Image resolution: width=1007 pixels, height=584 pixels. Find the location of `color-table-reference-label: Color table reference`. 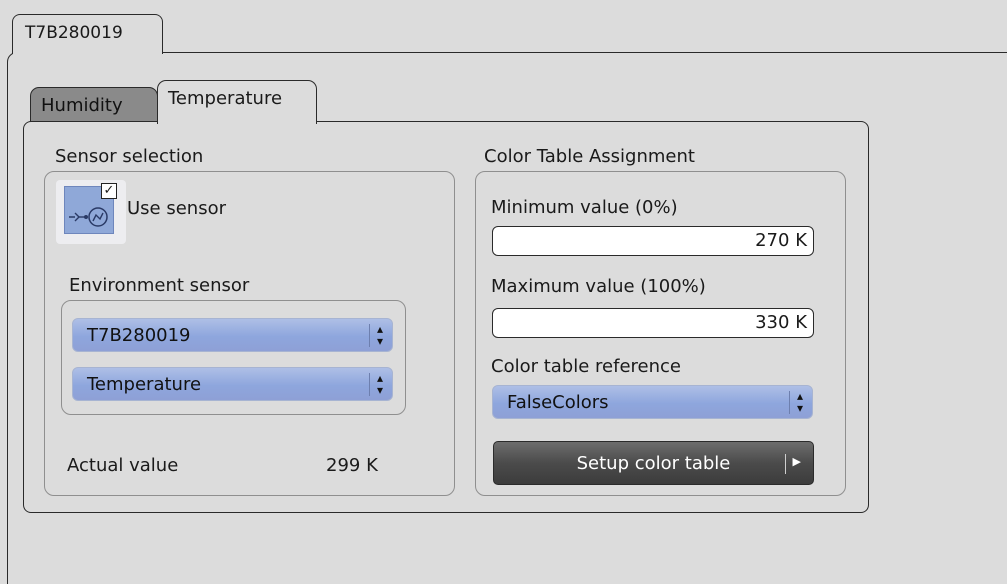

color-table-reference-label: Color table reference is located at coordinates (586, 366).